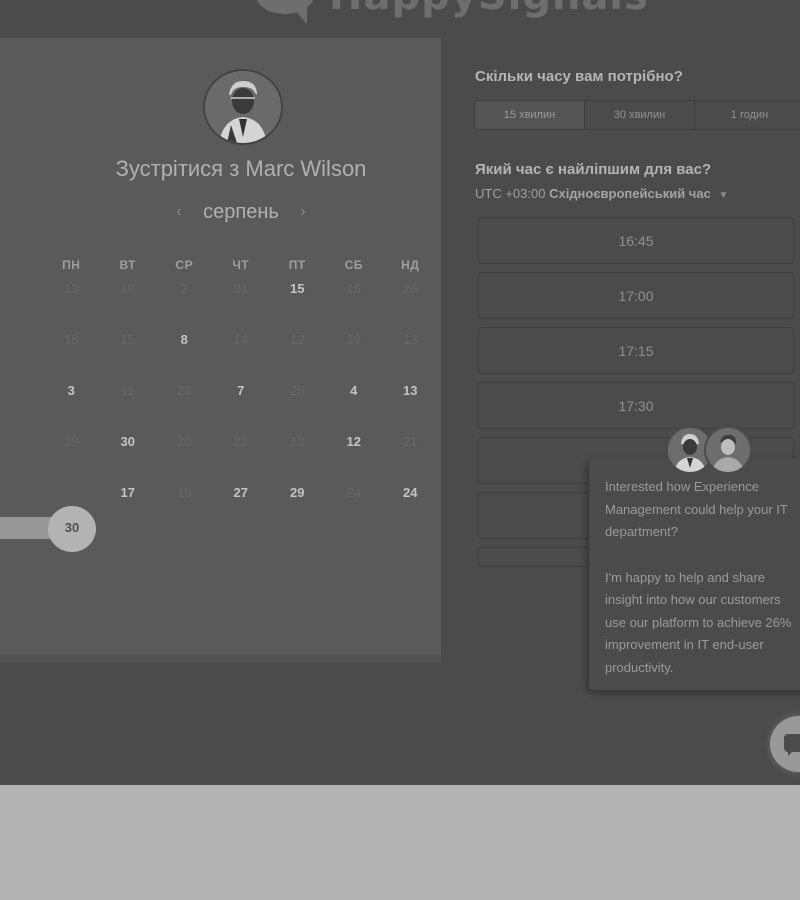 This screenshot has width=800, height=900. What do you see at coordinates (698, 622) in the screenshot?
I see `chat-line: use our platform to achieve 26%` at bounding box center [698, 622].